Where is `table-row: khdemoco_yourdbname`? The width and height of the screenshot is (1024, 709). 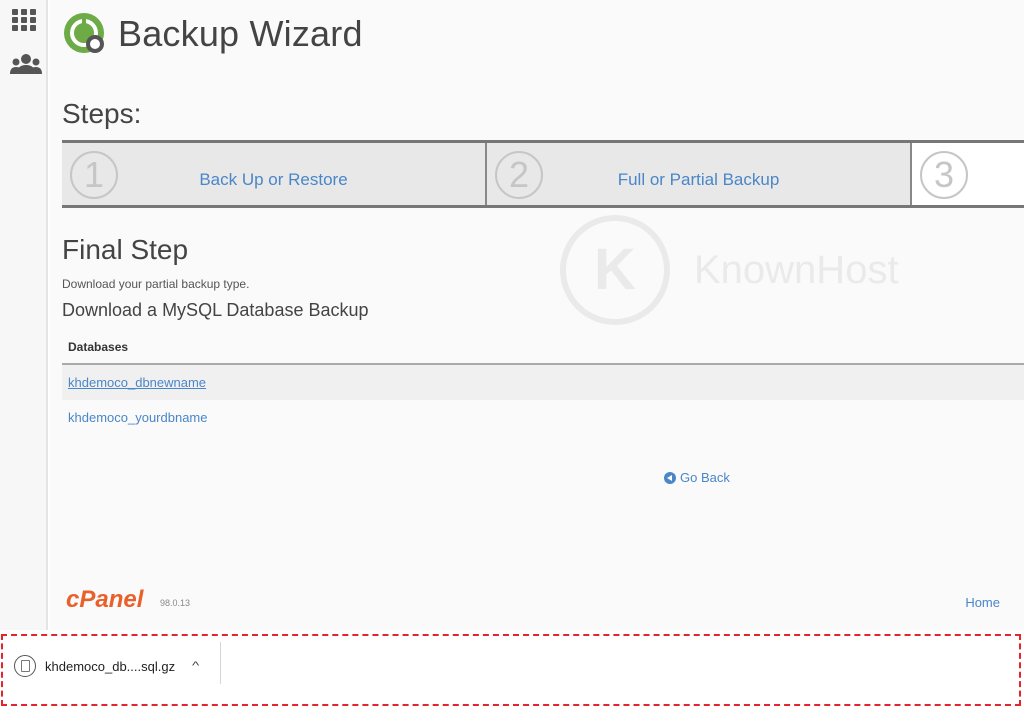
table-row: khdemoco_yourdbname is located at coordinates (543, 417).